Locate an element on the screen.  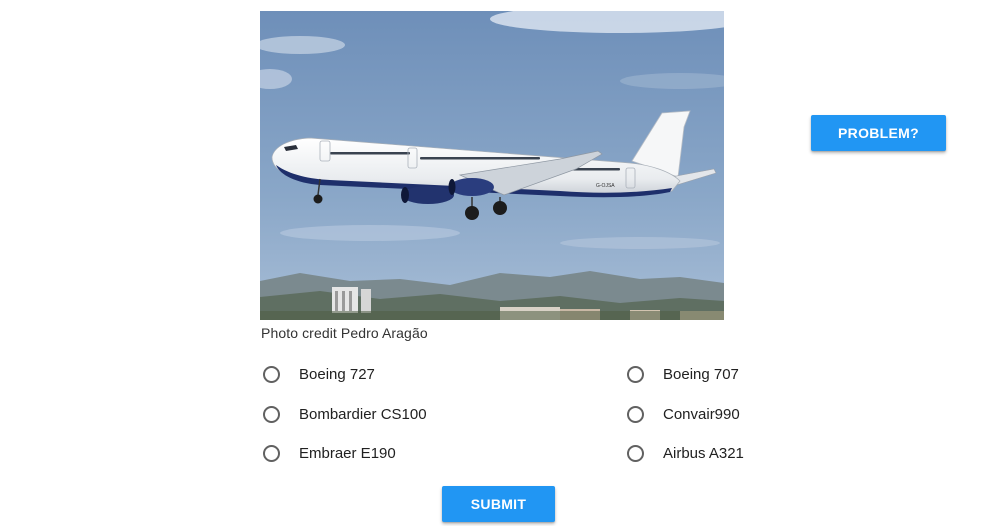
option-airbus-a321: Airbus A321 is located at coordinates (685, 453).